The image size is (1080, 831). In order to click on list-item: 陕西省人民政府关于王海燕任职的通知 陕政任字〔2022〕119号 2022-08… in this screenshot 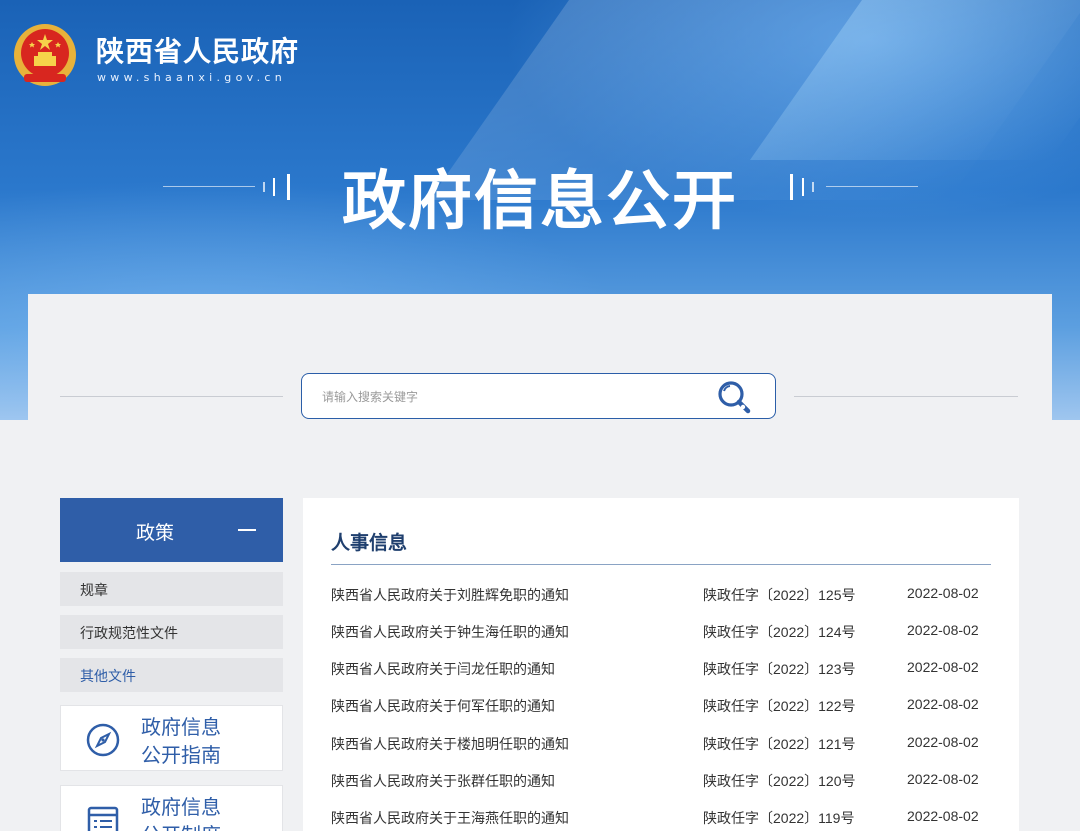, I will do `click(661, 819)`.